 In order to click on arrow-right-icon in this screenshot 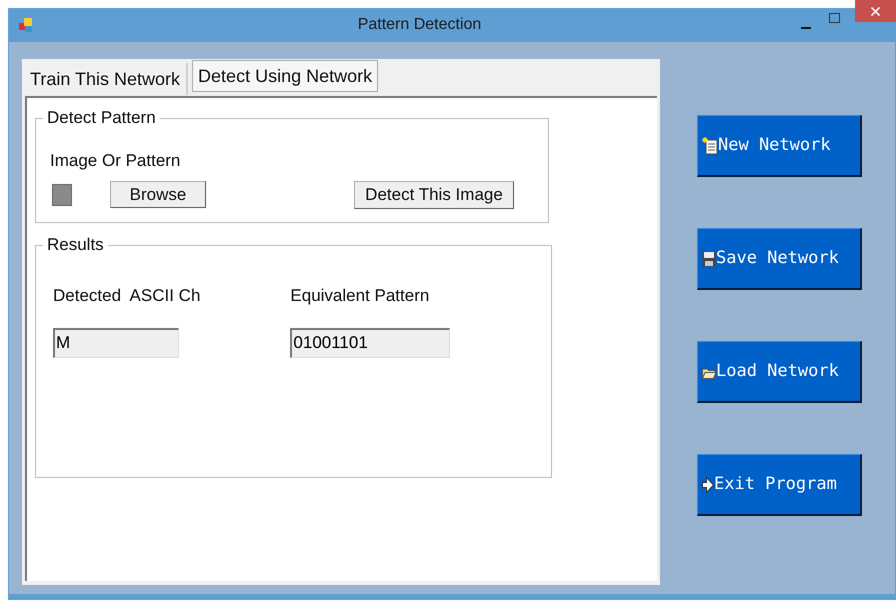, I will do `click(708, 484)`.